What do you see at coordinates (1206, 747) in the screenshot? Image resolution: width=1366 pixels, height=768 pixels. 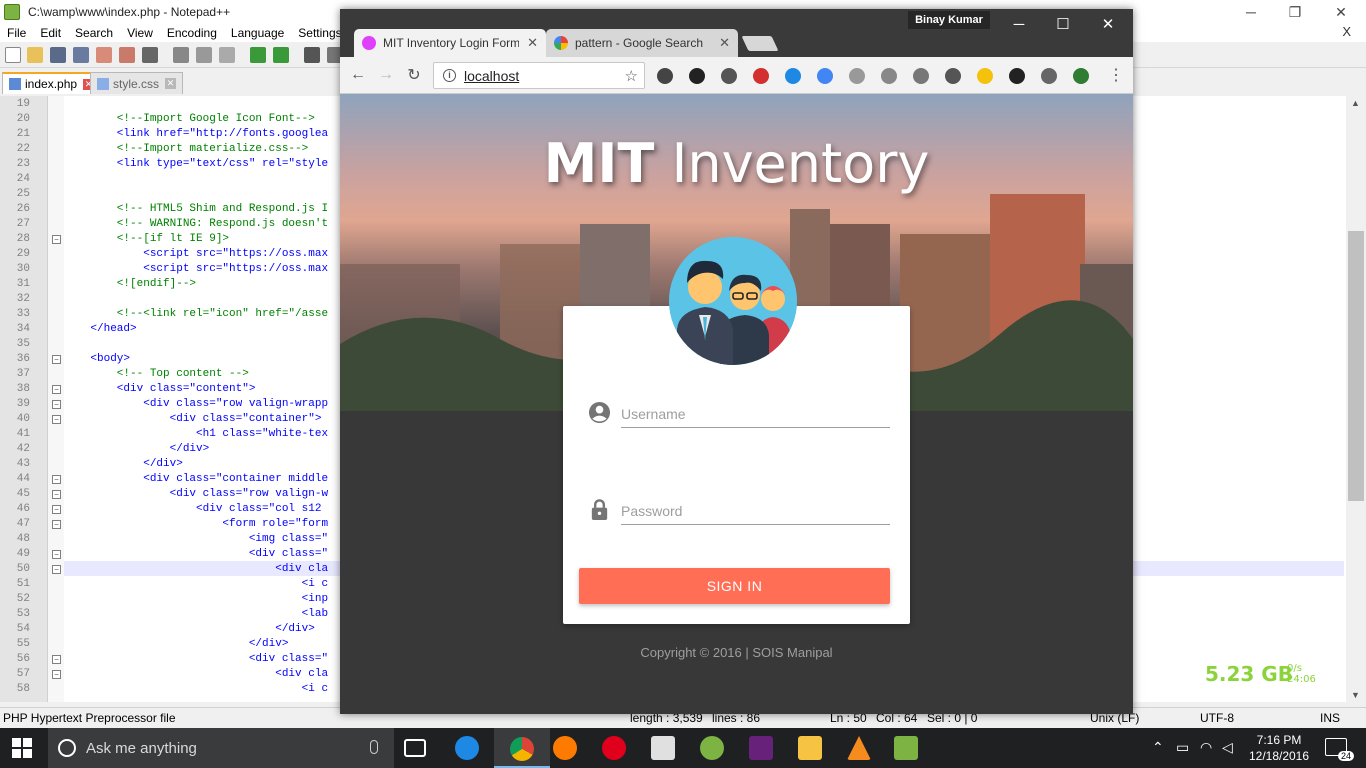 I see `wifi-icon: ◠` at bounding box center [1206, 747].